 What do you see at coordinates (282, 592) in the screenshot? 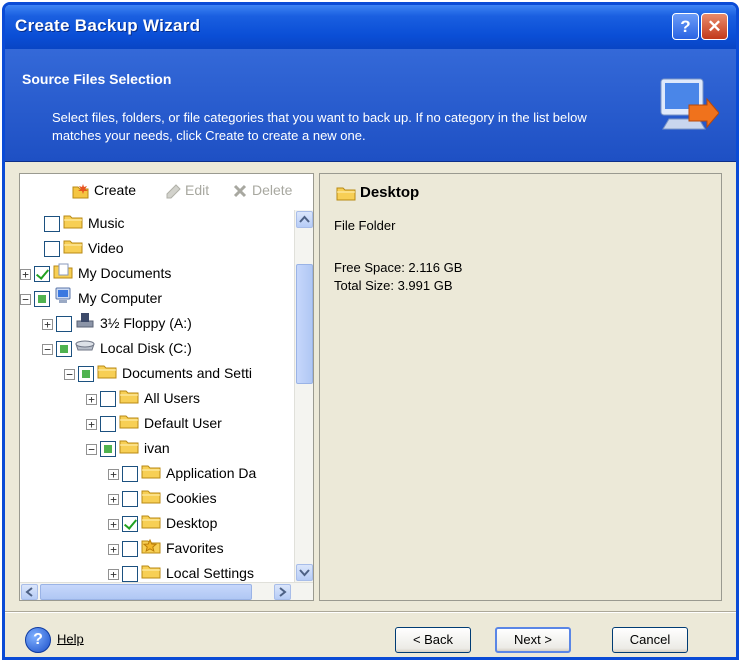
I see `scroll-right-arrow` at bounding box center [282, 592].